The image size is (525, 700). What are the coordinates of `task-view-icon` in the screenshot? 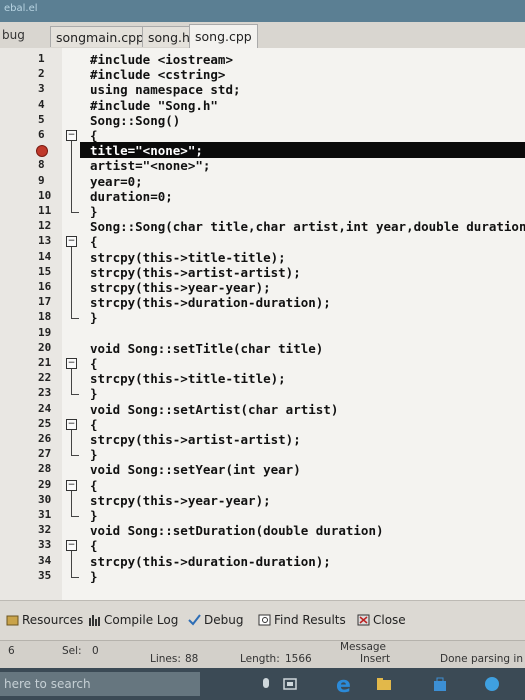 It's located at (290, 684).